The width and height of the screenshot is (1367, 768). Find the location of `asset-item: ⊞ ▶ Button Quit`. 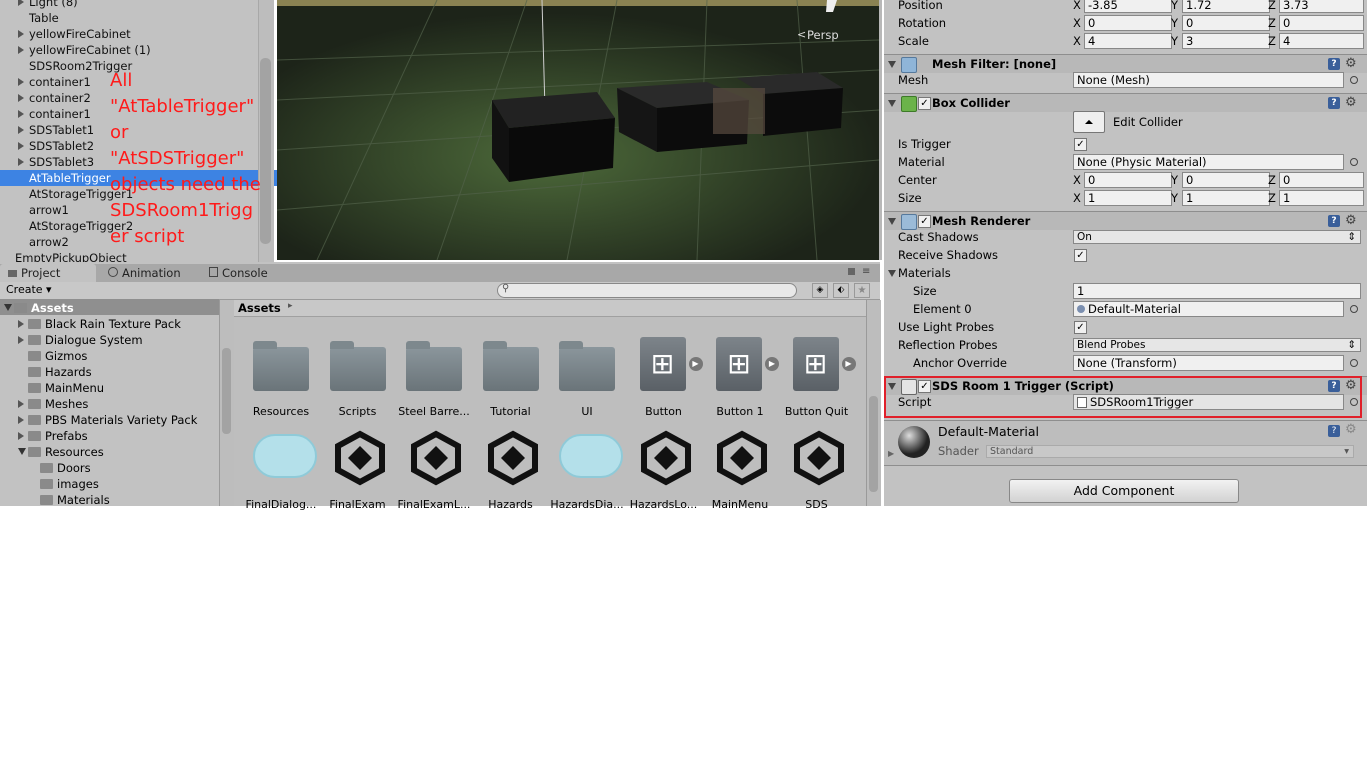

asset-item: ⊞ ▶ Button Quit is located at coordinates (817, 379).